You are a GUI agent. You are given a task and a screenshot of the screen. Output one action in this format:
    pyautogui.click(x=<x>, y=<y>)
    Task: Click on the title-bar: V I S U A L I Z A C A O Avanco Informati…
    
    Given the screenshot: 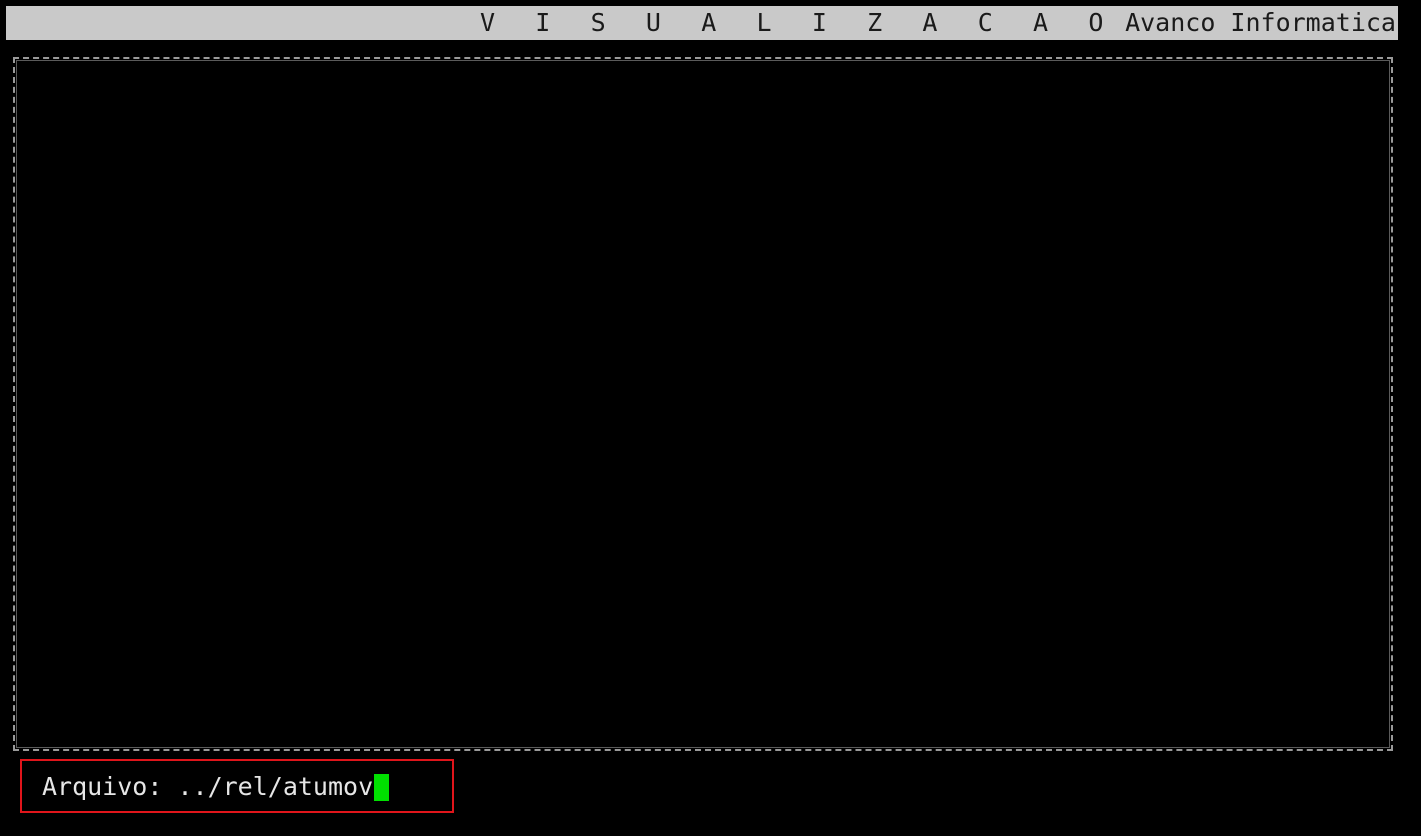 What is the action you would take?
    pyautogui.click(x=702, y=23)
    